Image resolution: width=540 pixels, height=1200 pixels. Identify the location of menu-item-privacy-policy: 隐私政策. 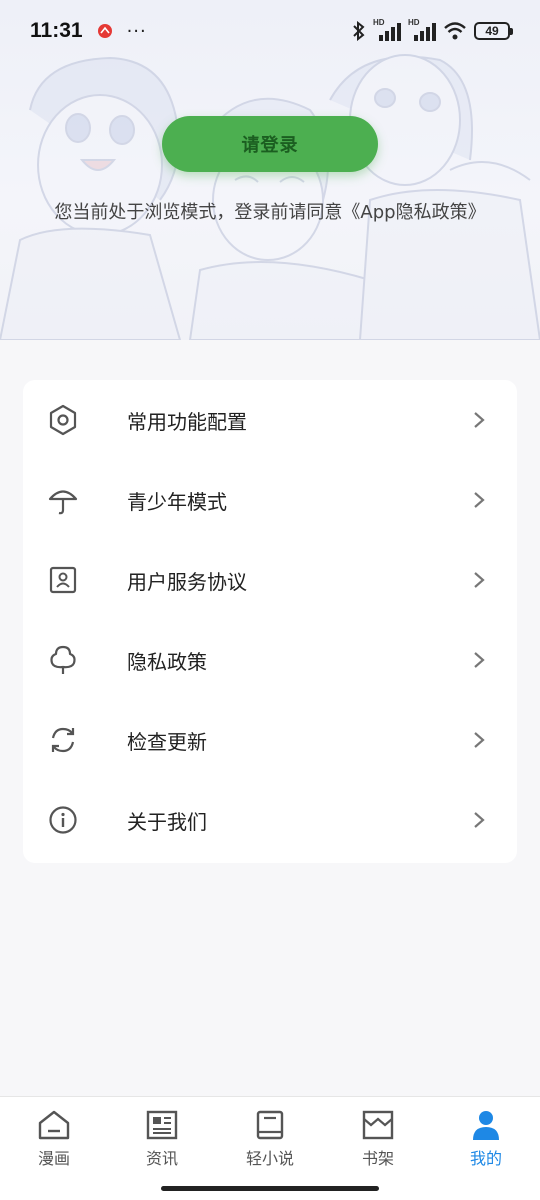
(270, 660).